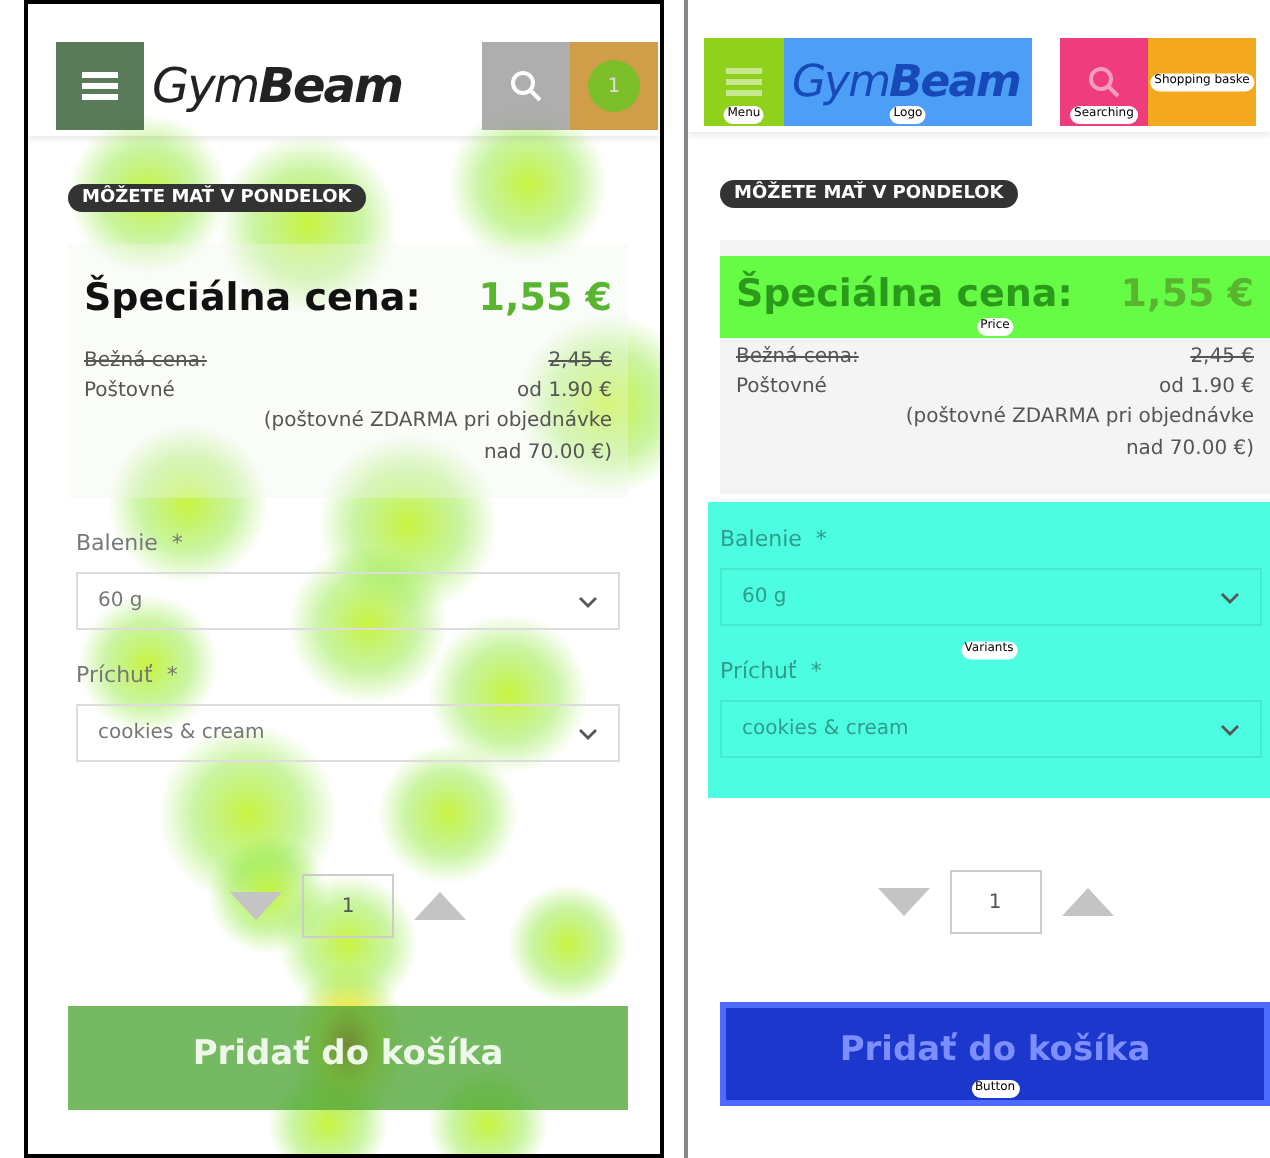  What do you see at coordinates (772, 671) in the screenshot?
I see `field-label: Príchuť *` at bounding box center [772, 671].